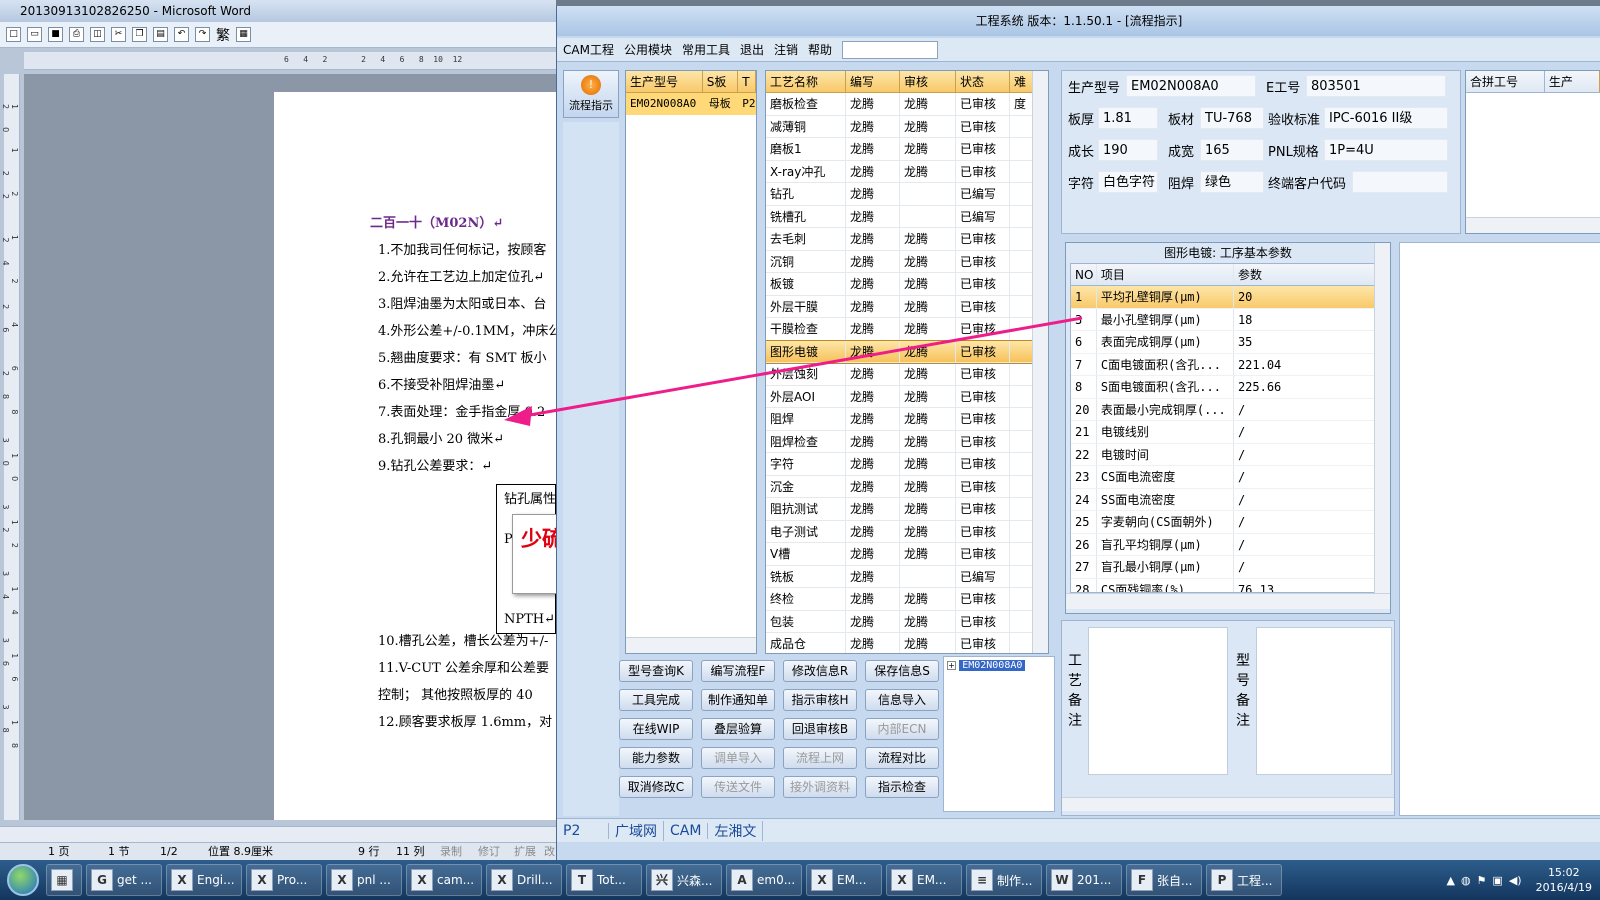 The image size is (1600, 900). Describe the element at coordinates (820, 671) in the screenshot. I see `action-button: 修改信息R` at that location.